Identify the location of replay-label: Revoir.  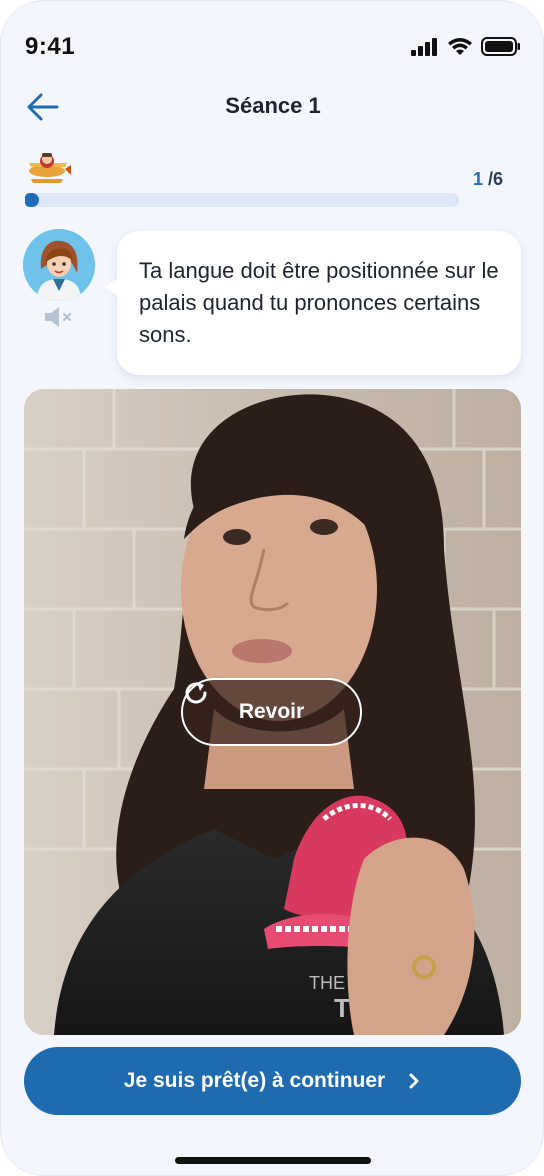
(271, 711).